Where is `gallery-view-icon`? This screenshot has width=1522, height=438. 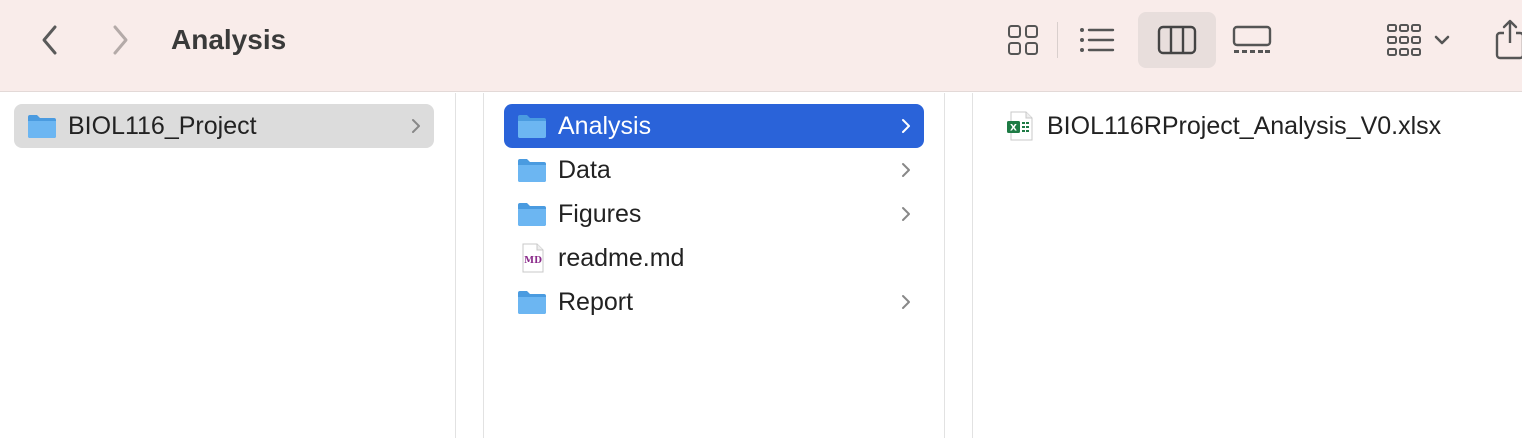
gallery-view-icon is located at coordinates (1252, 39).